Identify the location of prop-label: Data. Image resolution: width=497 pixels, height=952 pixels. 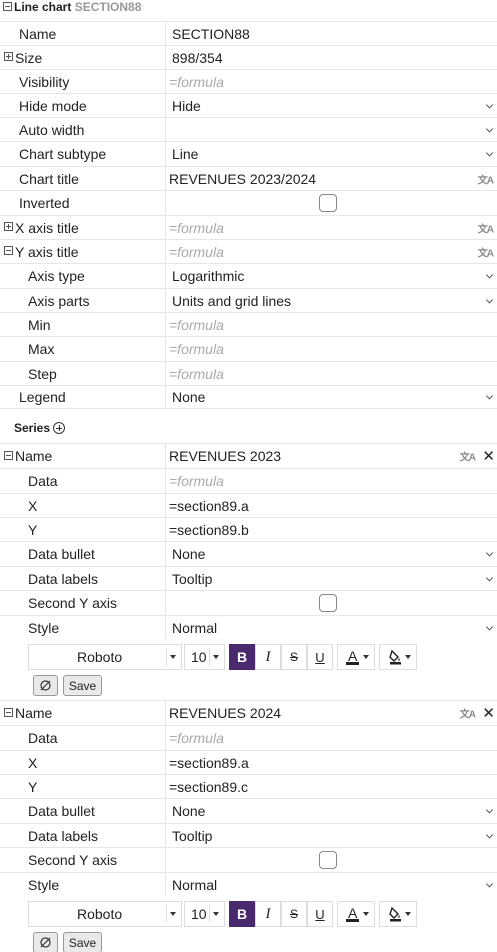
(83, 738).